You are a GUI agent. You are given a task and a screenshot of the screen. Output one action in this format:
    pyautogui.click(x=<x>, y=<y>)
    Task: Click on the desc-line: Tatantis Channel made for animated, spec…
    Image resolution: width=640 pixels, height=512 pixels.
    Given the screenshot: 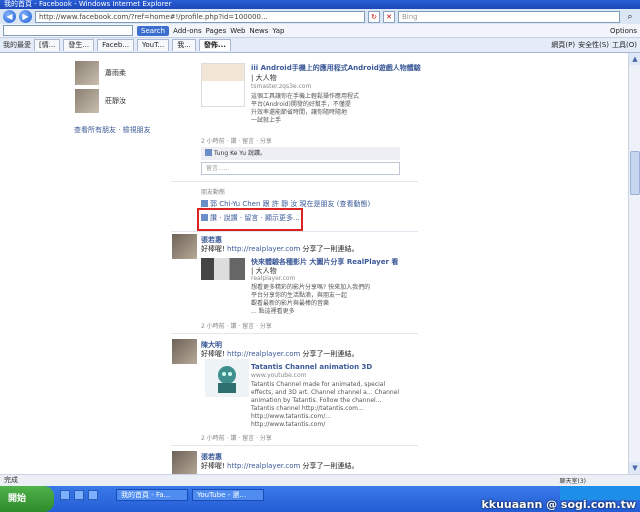 What is the action you would take?
    pyautogui.click(x=318, y=384)
    